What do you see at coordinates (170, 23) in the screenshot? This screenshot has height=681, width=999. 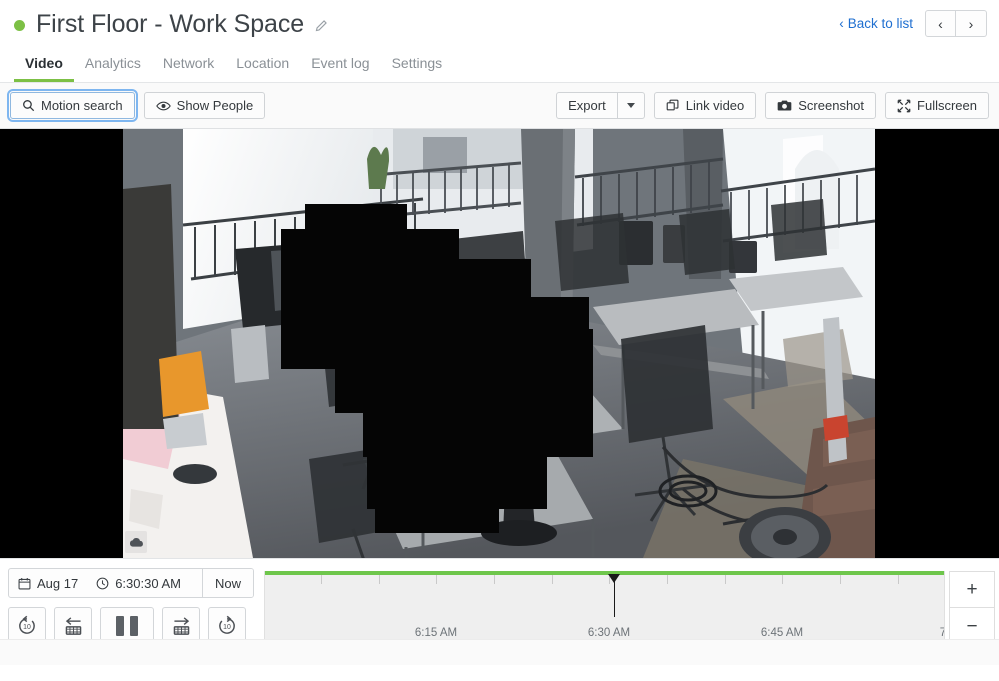 I see `page-title: First Floor - Work Space` at bounding box center [170, 23].